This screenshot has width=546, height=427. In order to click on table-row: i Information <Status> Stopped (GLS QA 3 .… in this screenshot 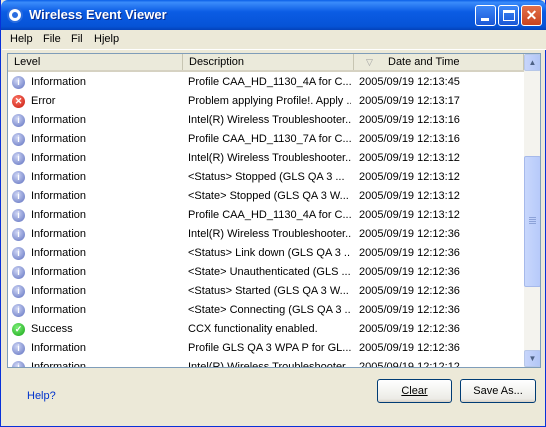, I will do `click(266, 177)`.